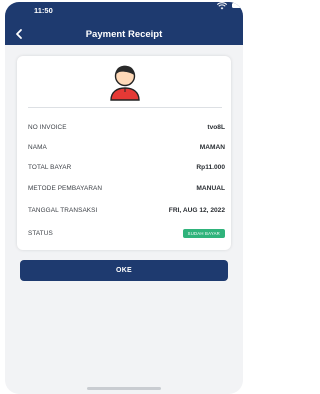  Describe the element at coordinates (126, 191) in the screenshot. I see `row-method: METODE PEMBAYARAN MANUAL` at that location.